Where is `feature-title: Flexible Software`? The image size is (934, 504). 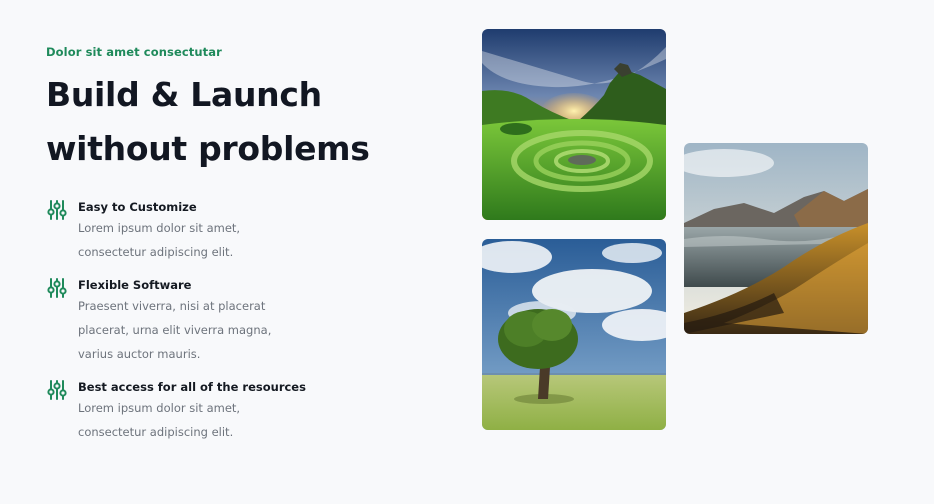 feature-title: Flexible Software is located at coordinates (135, 285).